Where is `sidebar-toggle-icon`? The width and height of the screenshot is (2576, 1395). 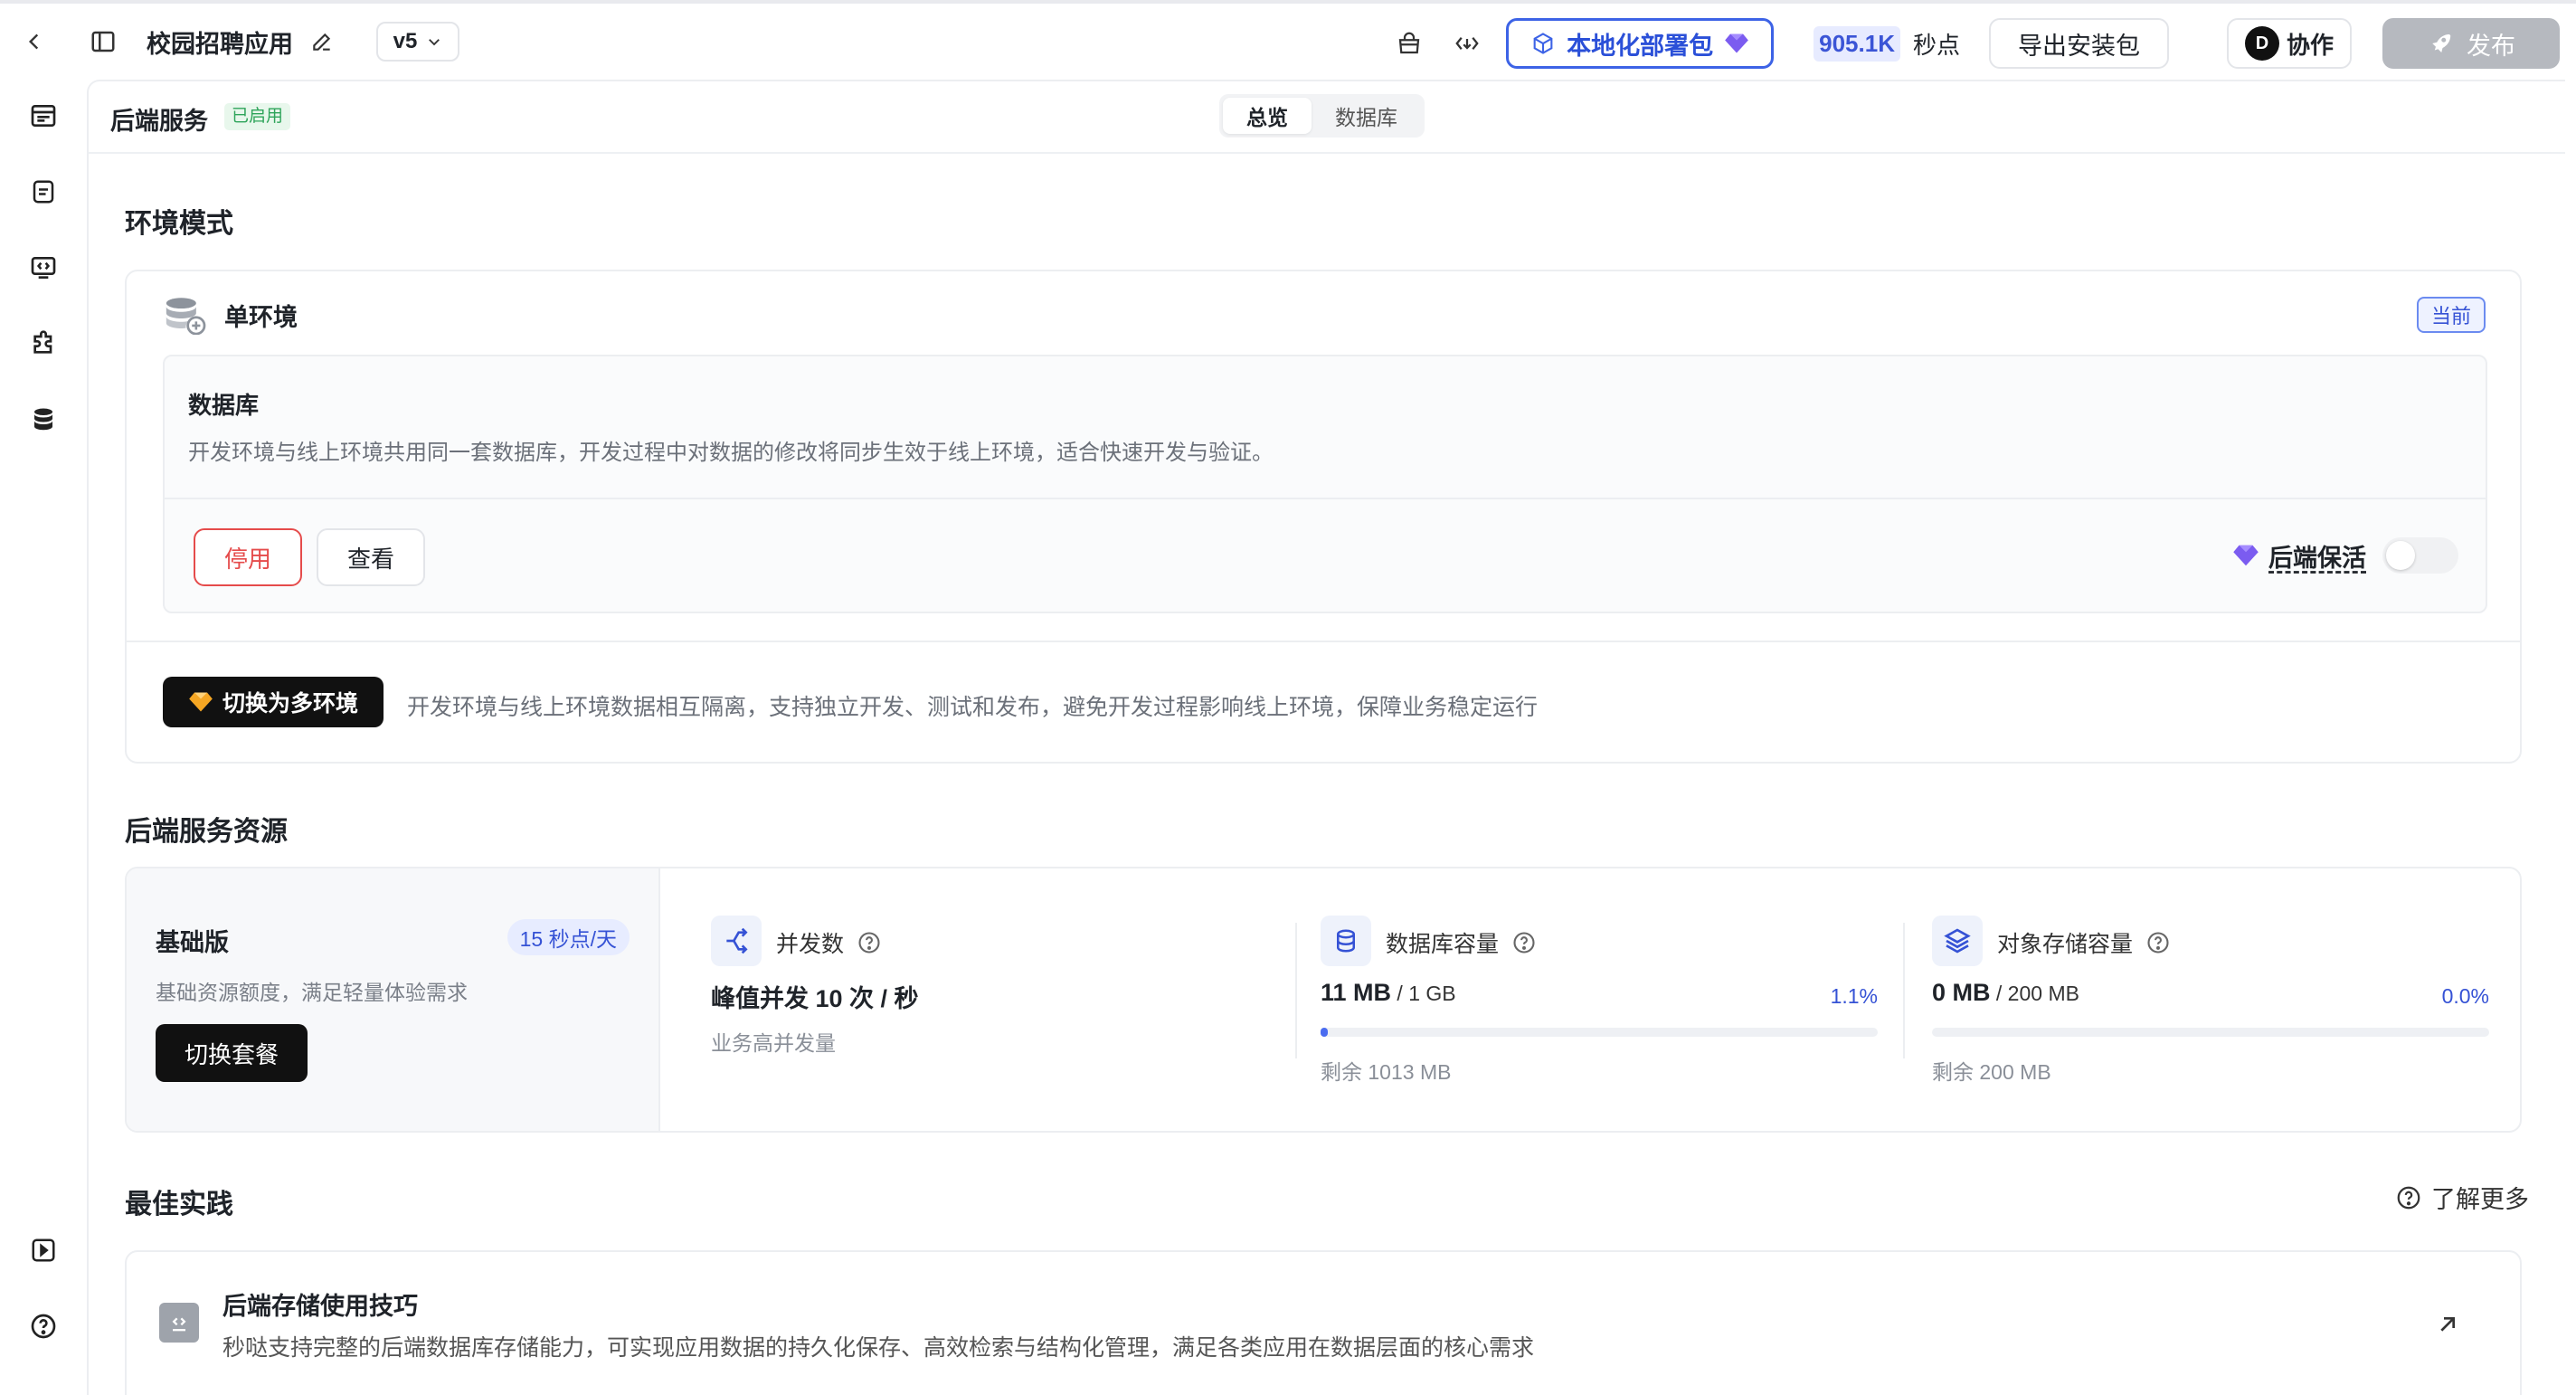
sidebar-toggle-icon is located at coordinates (103, 41).